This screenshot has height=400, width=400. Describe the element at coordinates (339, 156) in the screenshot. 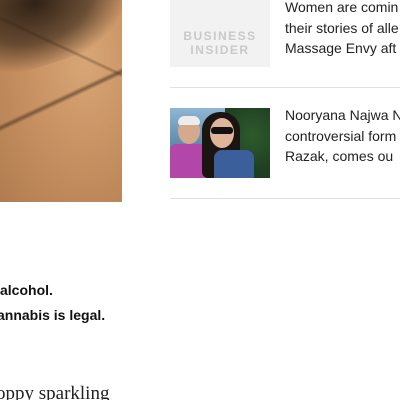

I see `headline-line: Razak, comes ou` at that location.